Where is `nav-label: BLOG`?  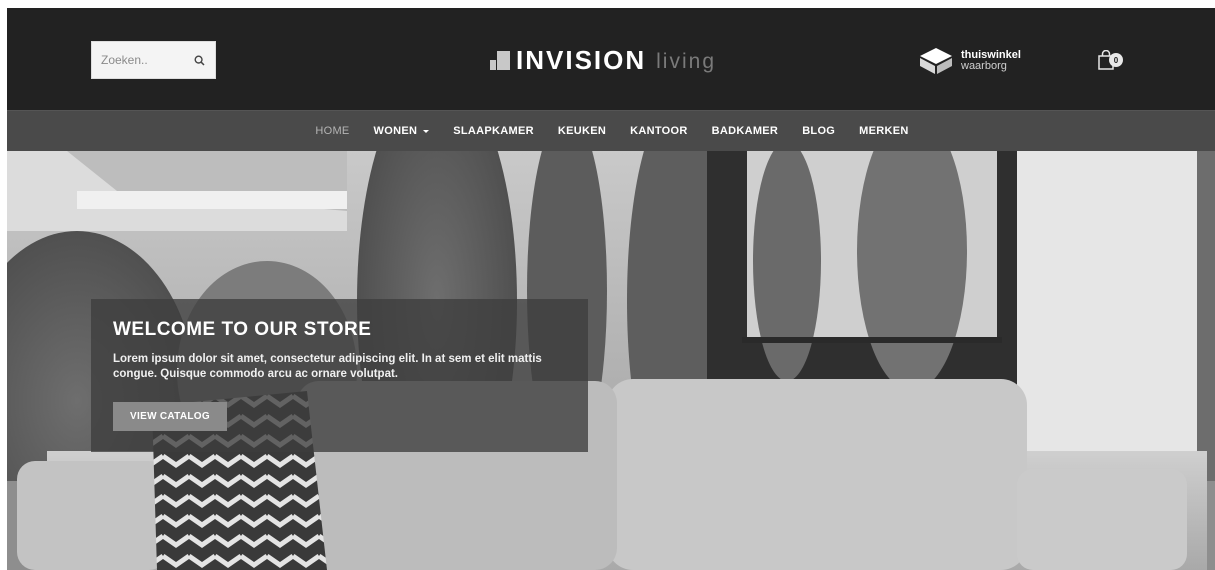
nav-label: BLOG is located at coordinates (819, 131).